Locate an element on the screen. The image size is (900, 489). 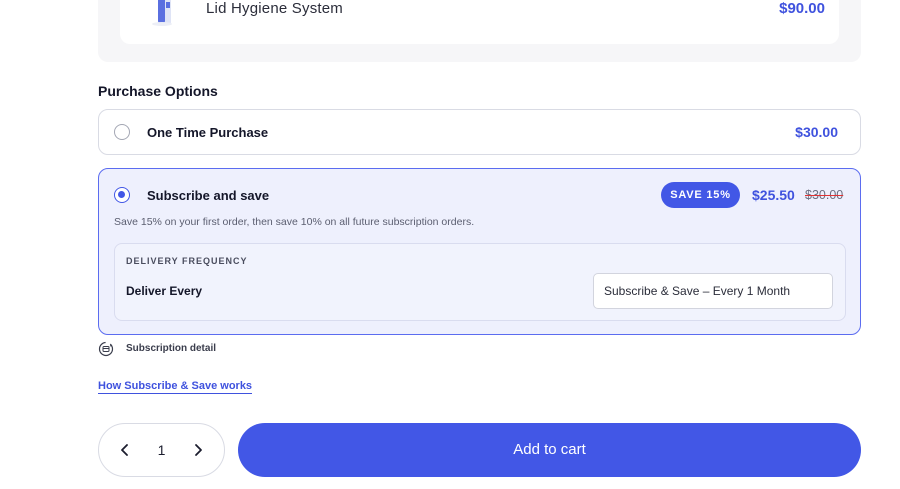
delivery-frequency-heading: DELIVERY FREQUENCY is located at coordinates (187, 261).